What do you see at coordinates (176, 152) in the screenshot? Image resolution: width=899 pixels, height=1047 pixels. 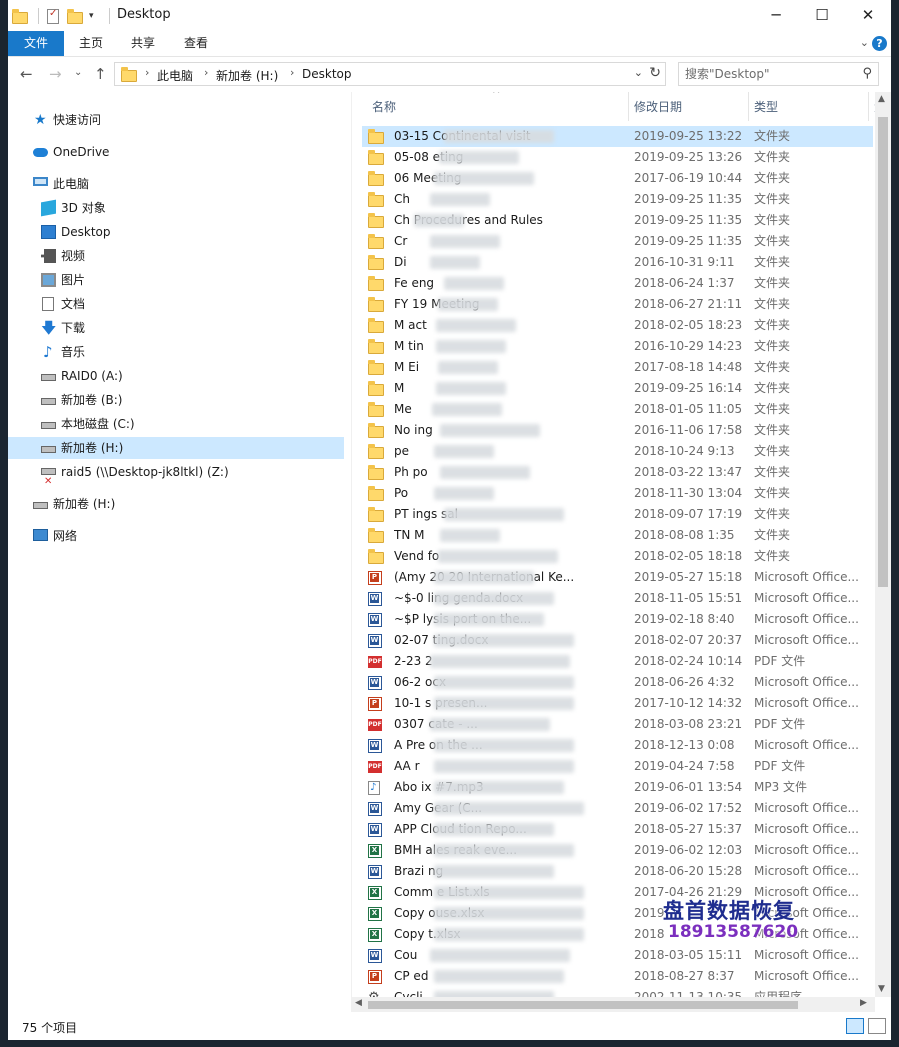 I see `sidebar-item-onedrive: OneDrive` at bounding box center [176, 152].